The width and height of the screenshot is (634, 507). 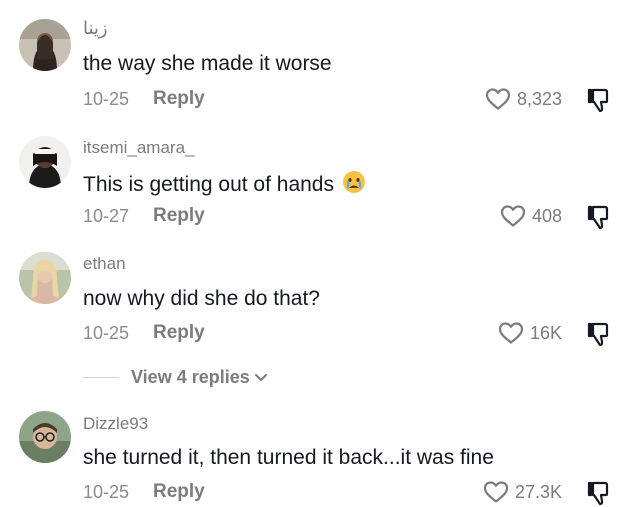 I want to click on comment-date: 10-27, so click(x=106, y=216).